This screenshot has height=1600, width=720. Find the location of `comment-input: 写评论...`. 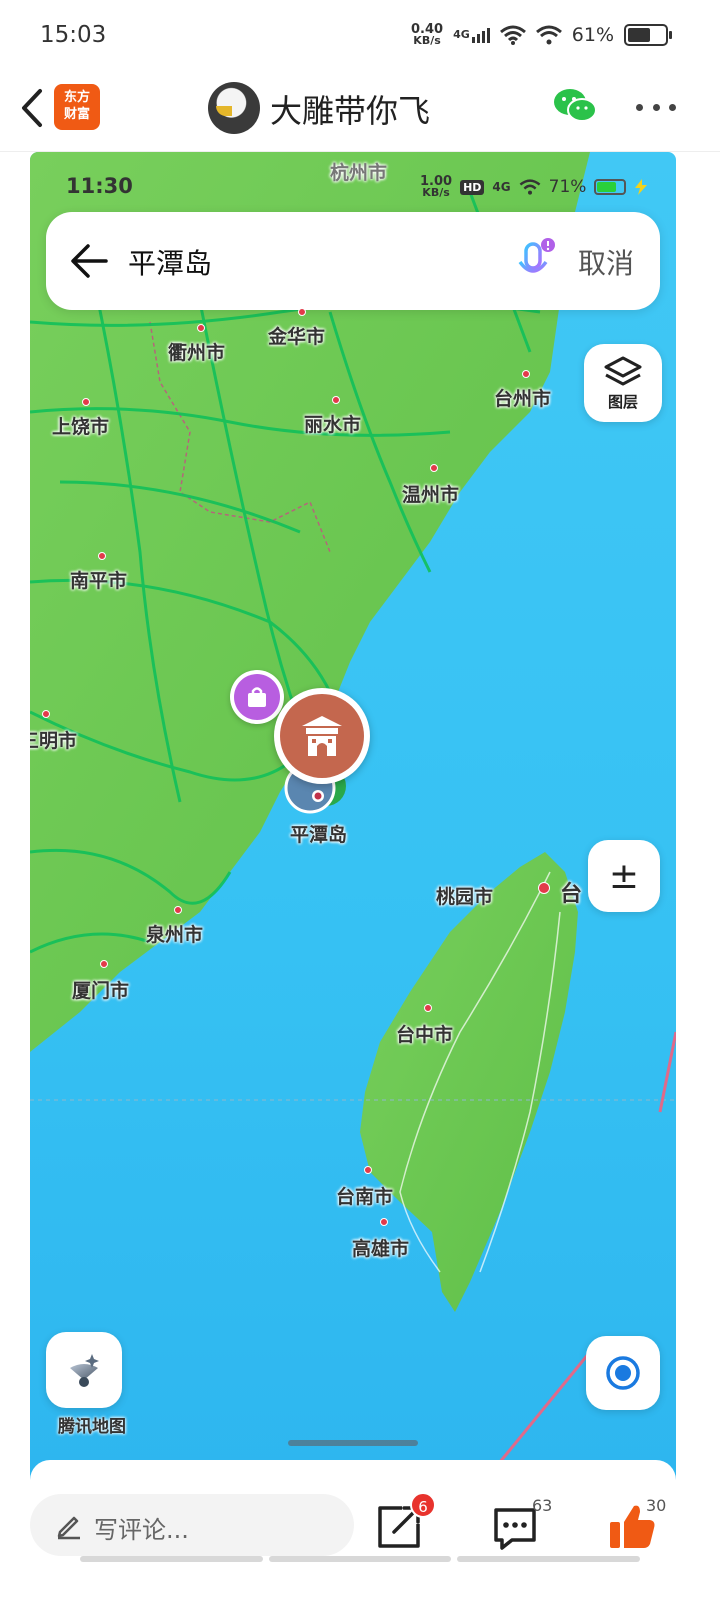

comment-input: 写评论... is located at coordinates (192, 1525).